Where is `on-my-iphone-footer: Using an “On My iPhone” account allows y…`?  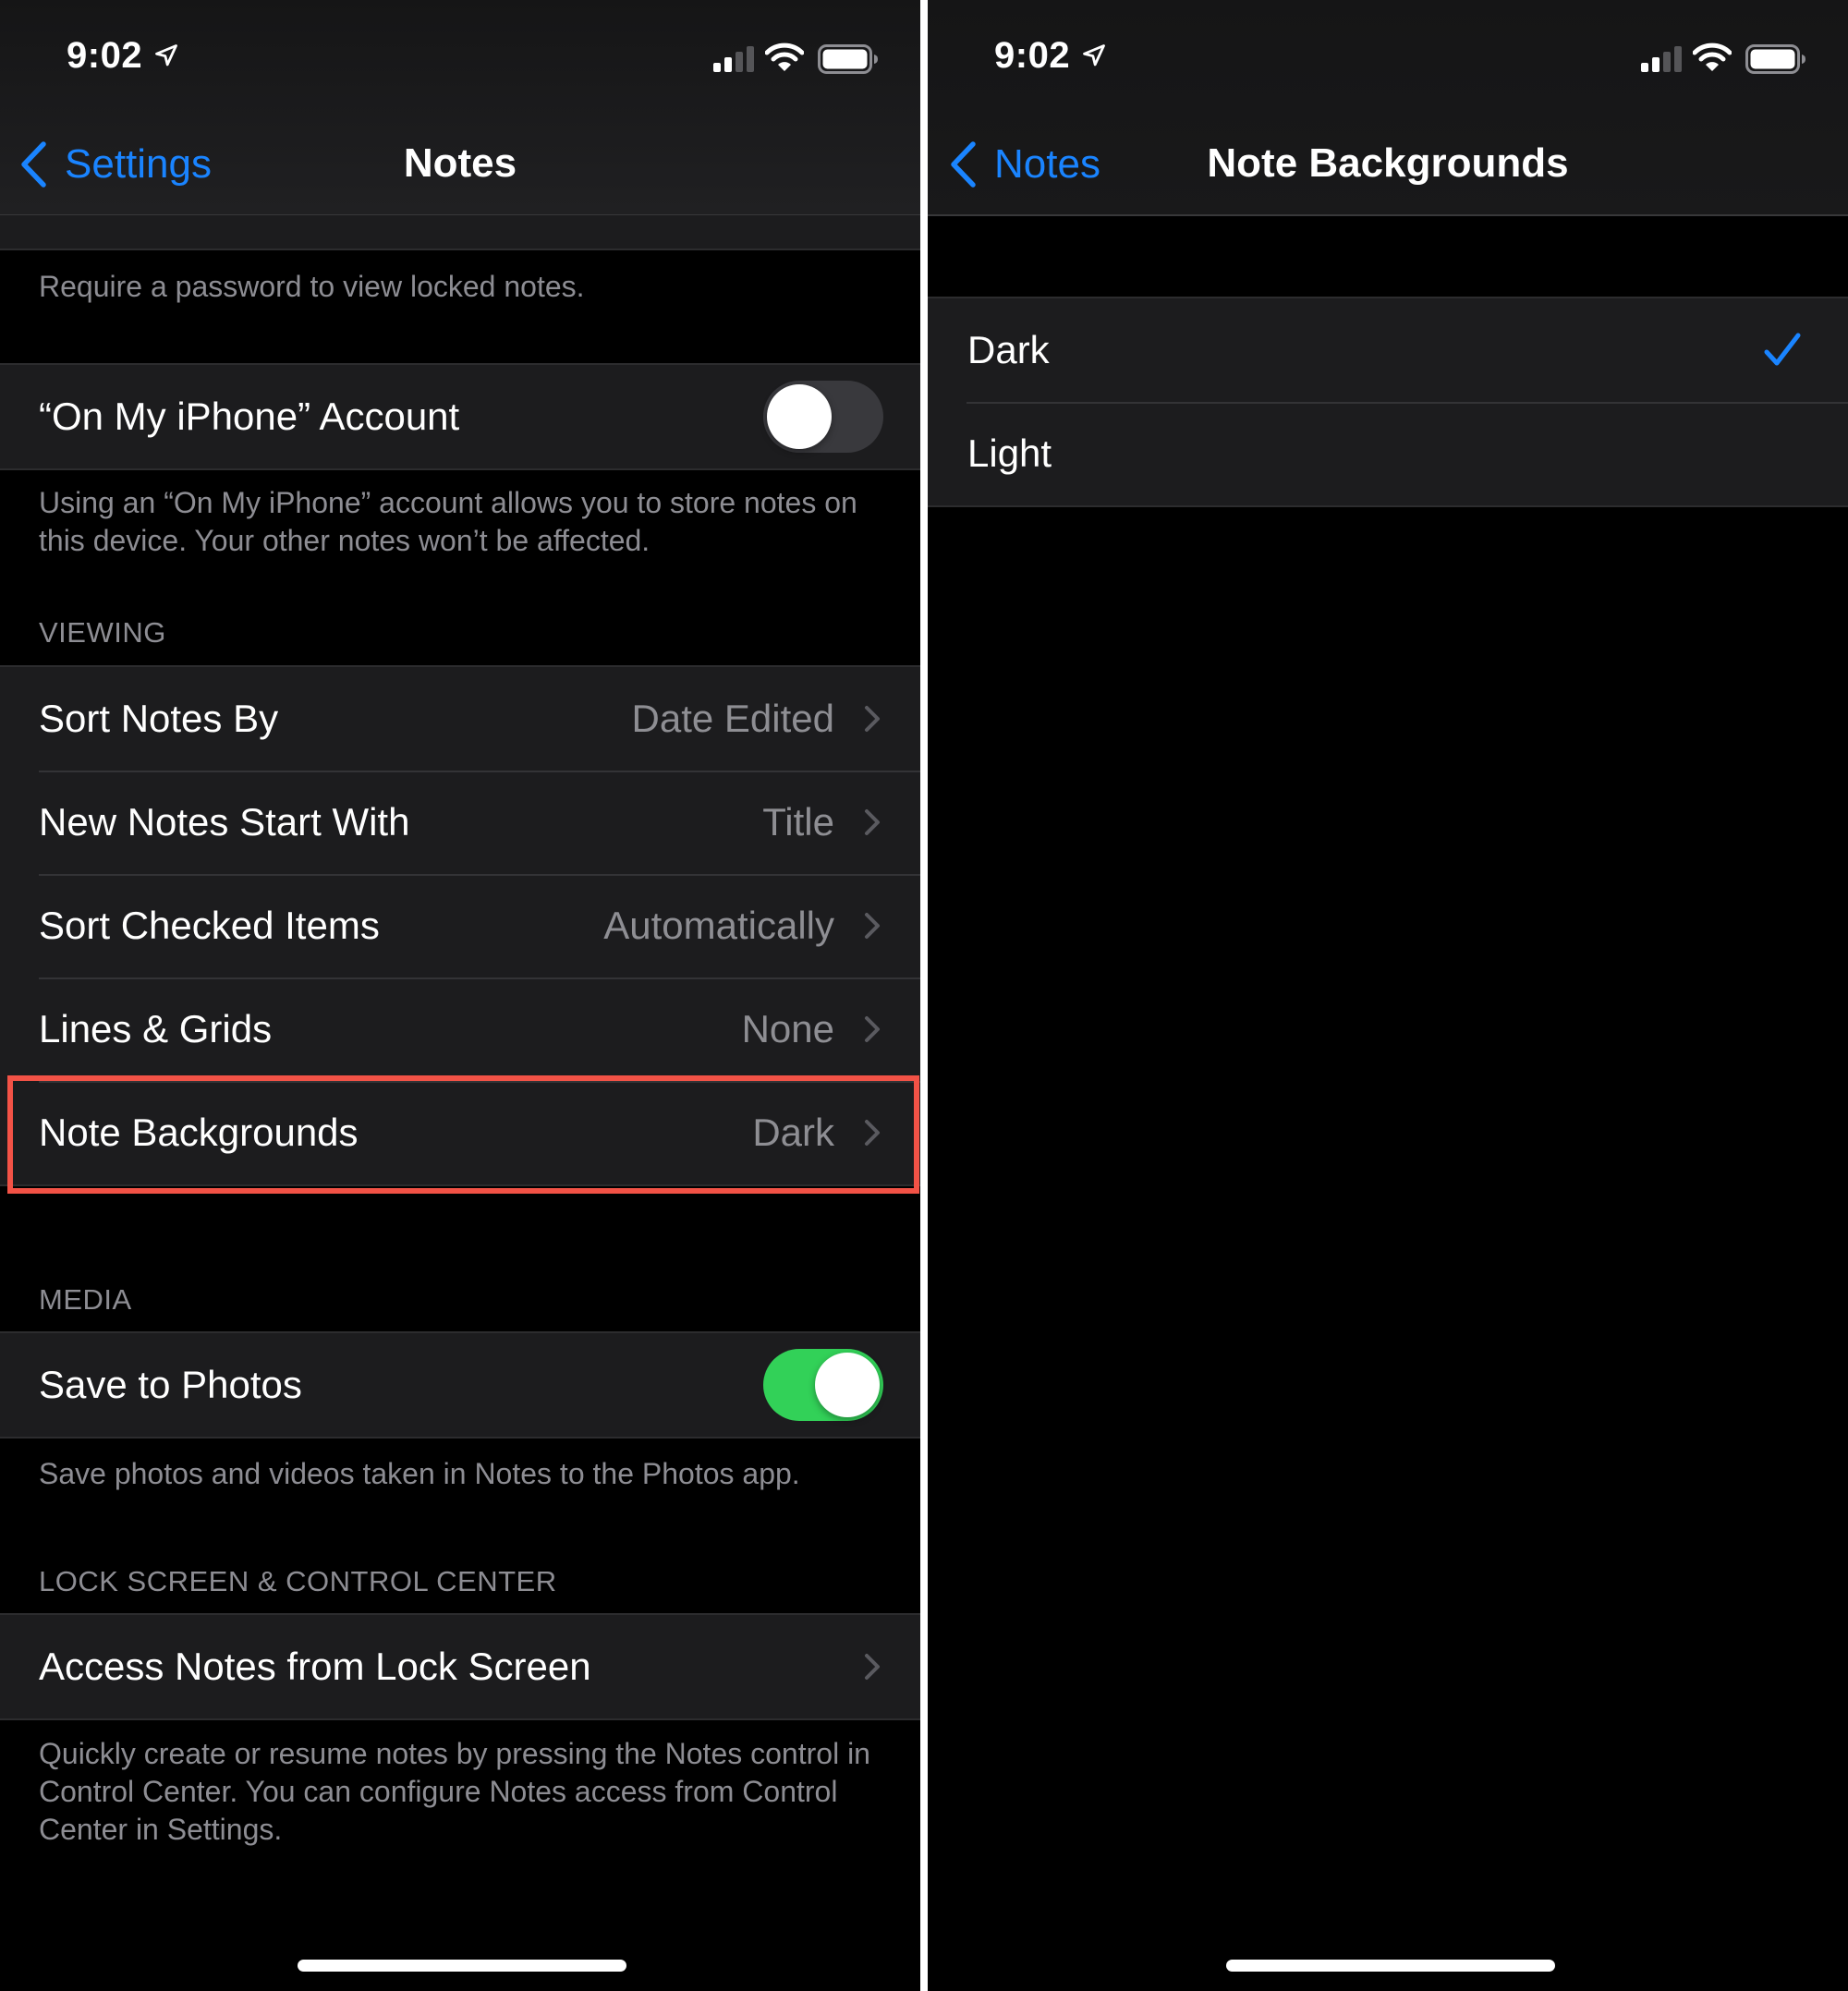 on-my-iphone-footer: Using an “On My iPhone” account allows y… is located at coordinates (448, 522).